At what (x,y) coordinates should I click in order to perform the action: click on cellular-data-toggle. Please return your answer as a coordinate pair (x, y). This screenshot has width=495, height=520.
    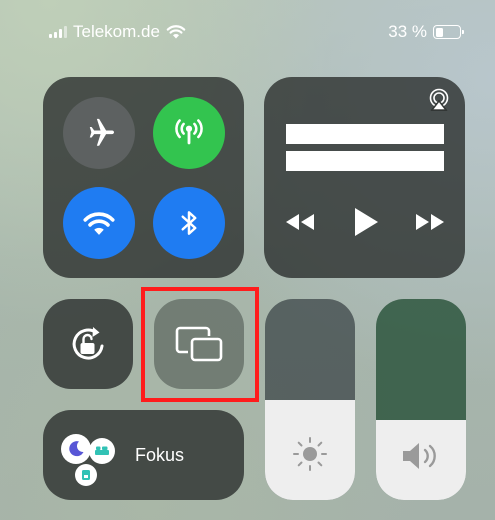
    Looking at the image, I should click on (189, 133).